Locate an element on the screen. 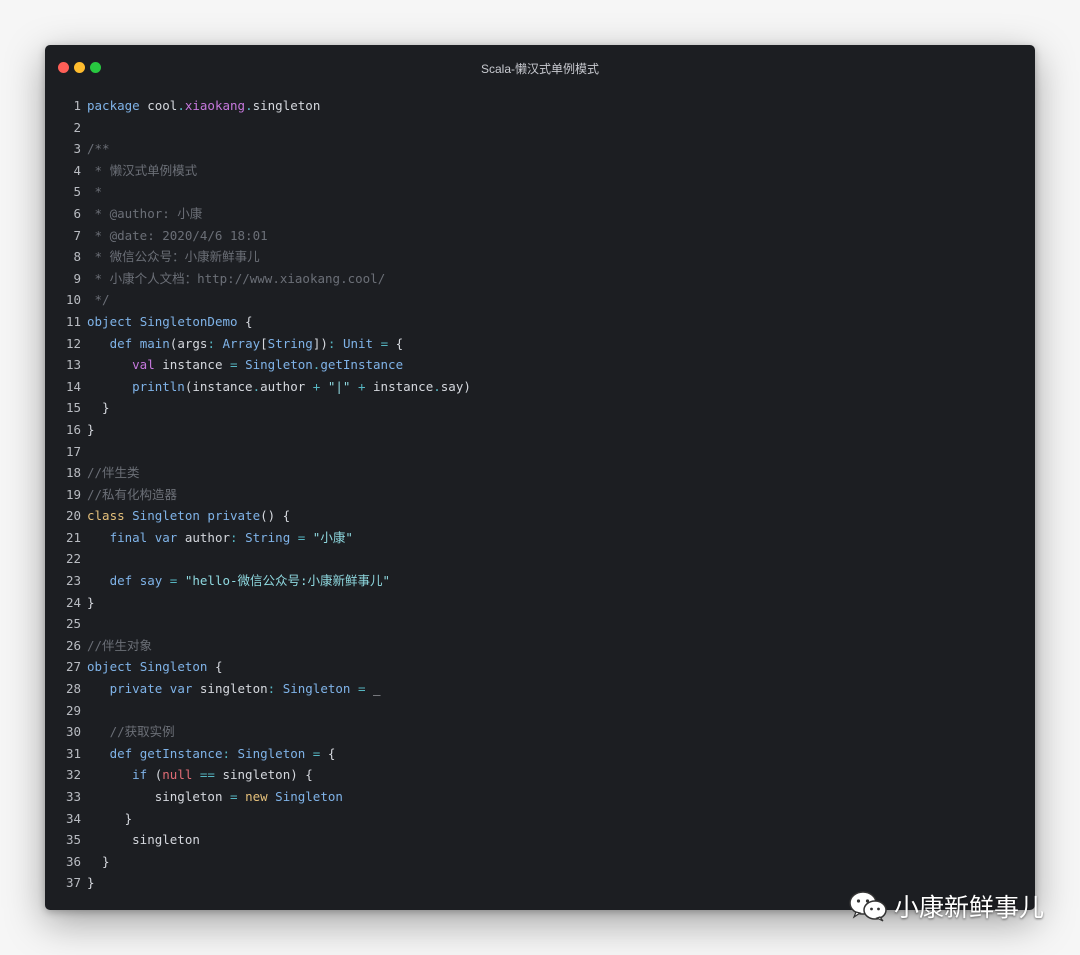  code-line: 26 //伴生对象 is located at coordinates (540, 646).